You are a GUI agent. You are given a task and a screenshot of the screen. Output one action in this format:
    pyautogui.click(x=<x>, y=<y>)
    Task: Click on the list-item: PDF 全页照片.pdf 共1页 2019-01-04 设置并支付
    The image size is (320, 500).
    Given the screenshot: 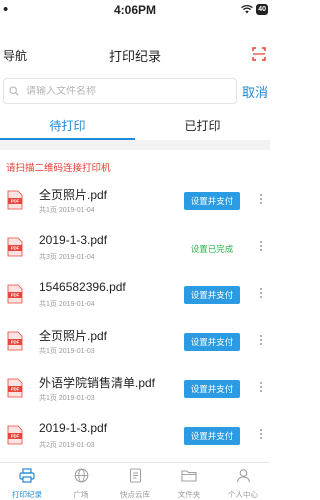 What is the action you would take?
    pyautogui.click(x=135, y=199)
    